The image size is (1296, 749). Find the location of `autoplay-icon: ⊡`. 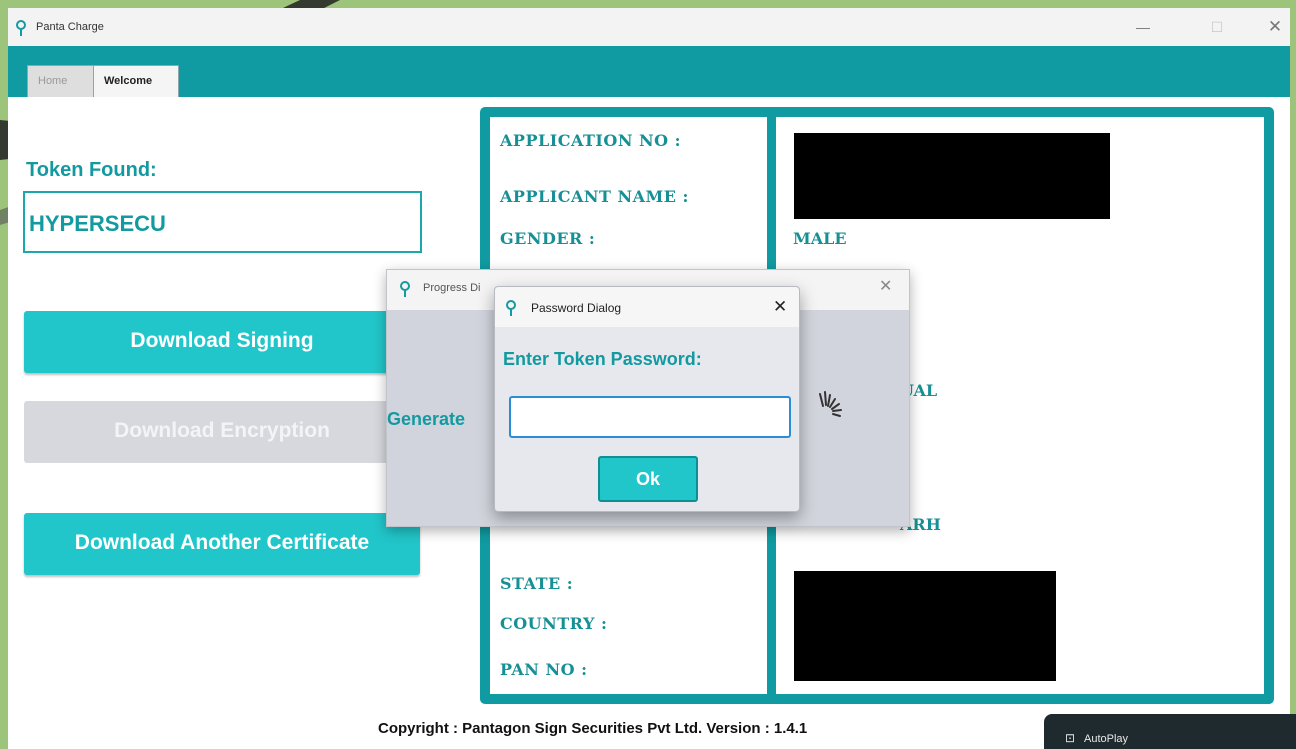

autoplay-icon: ⊡ is located at coordinates (1070, 738).